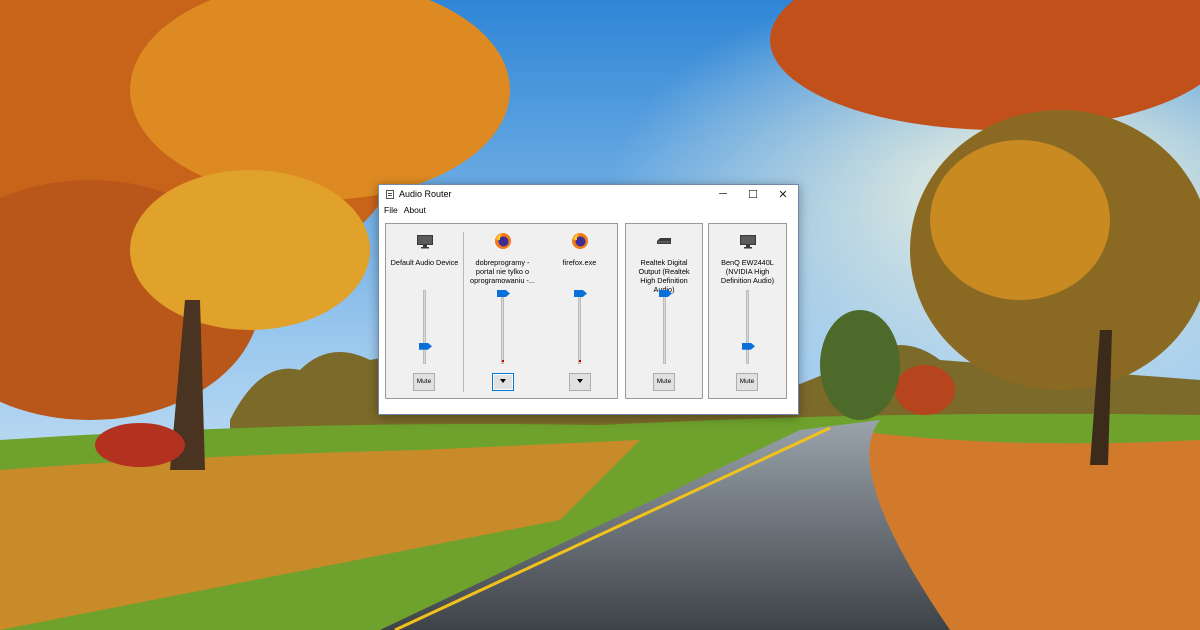  I want to click on menu-about: About, so click(417, 210).